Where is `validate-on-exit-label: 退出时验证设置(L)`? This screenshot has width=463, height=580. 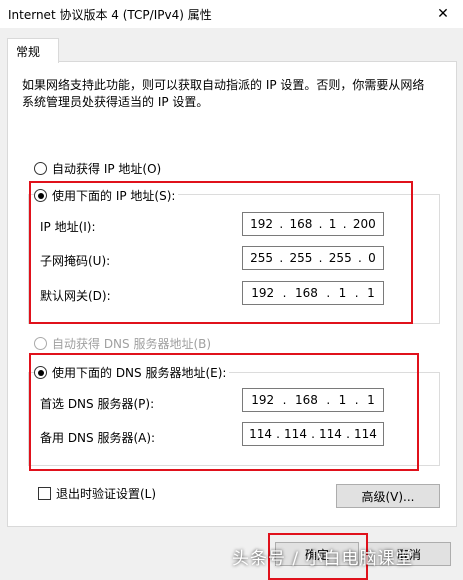 validate-on-exit-label: 退出时验证设置(L) is located at coordinates (106, 494).